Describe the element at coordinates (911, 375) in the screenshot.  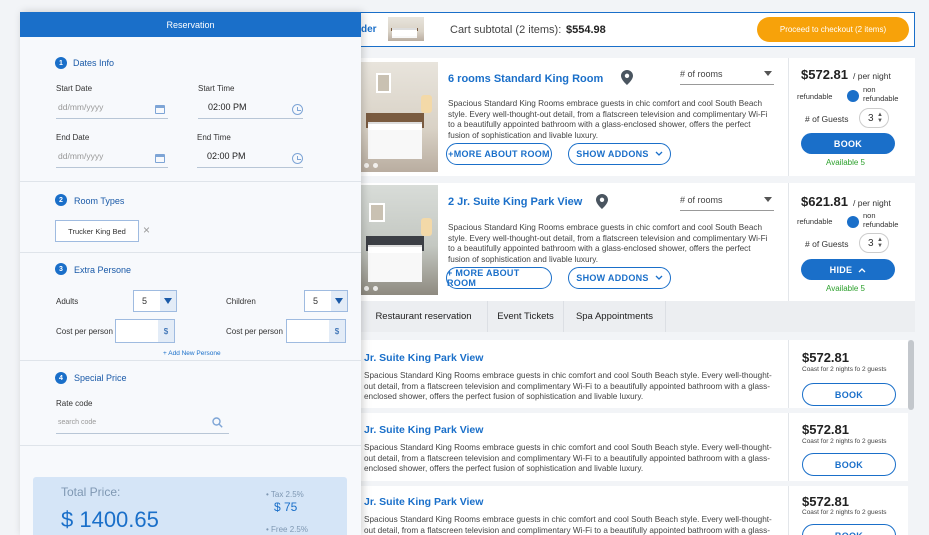
I see `scrollbar-thumb` at that location.